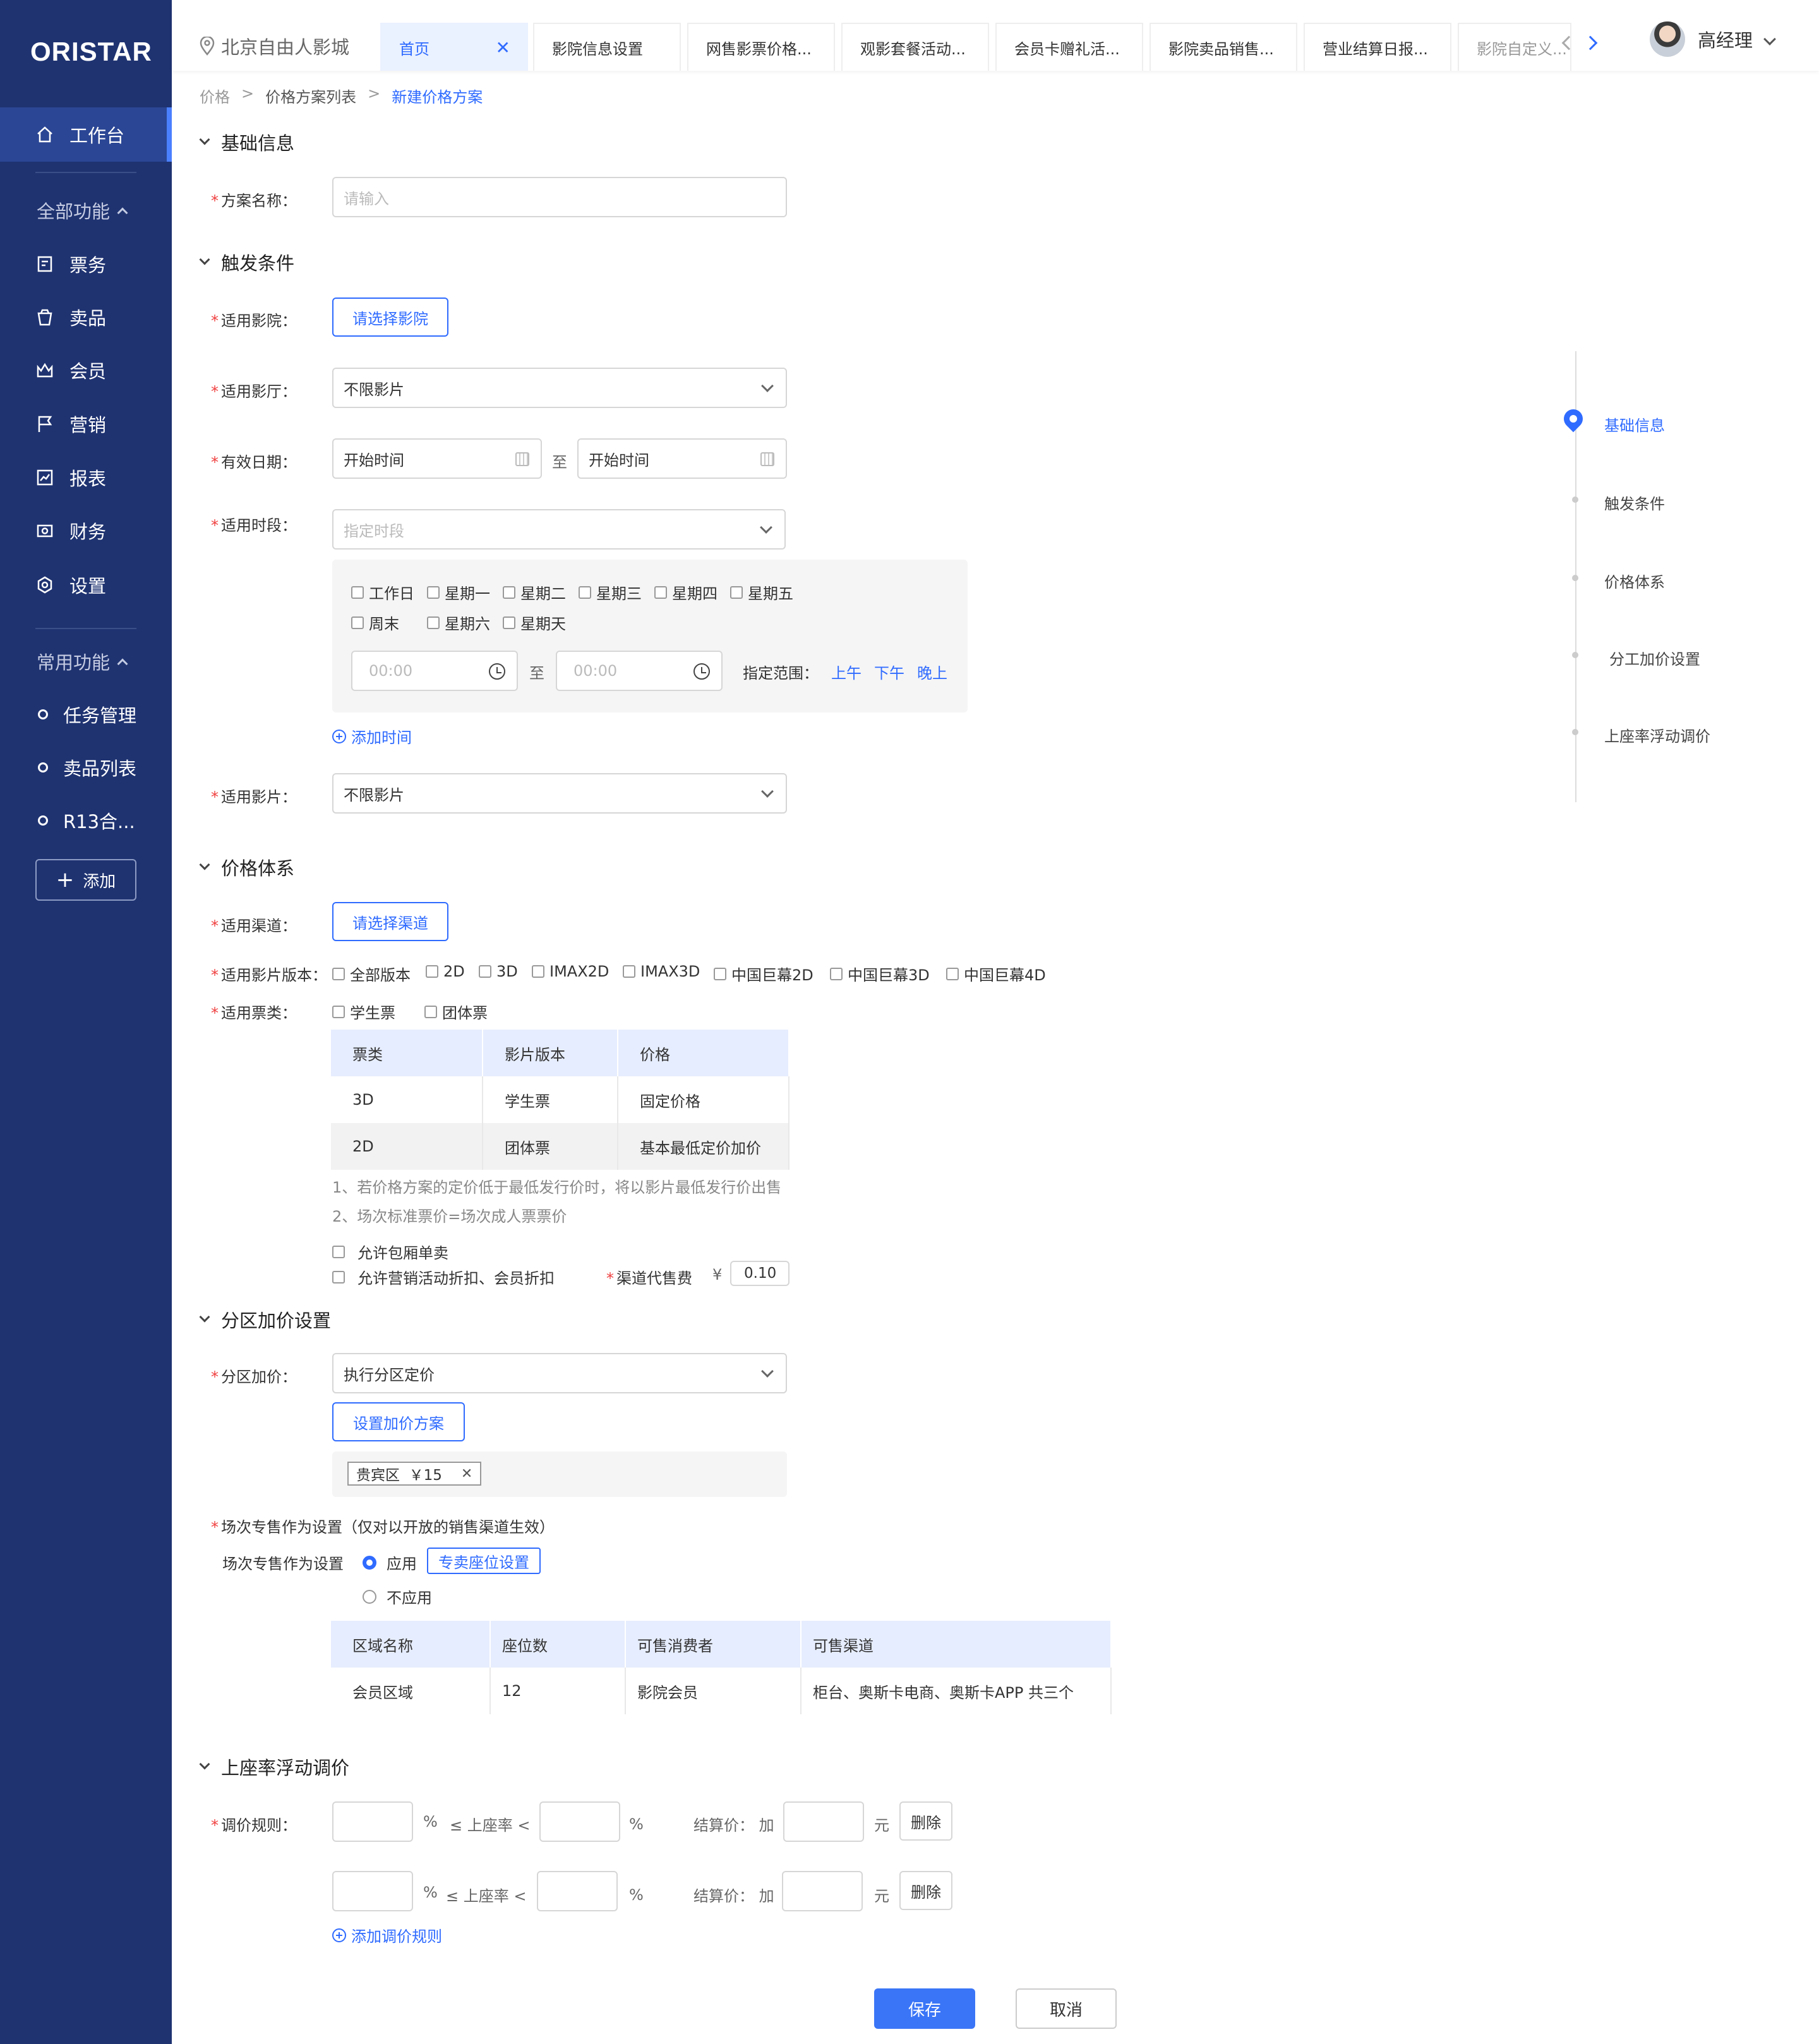  Describe the element at coordinates (82, 661) in the screenshot. I see `common-functions-toggle: 常用功能` at that location.